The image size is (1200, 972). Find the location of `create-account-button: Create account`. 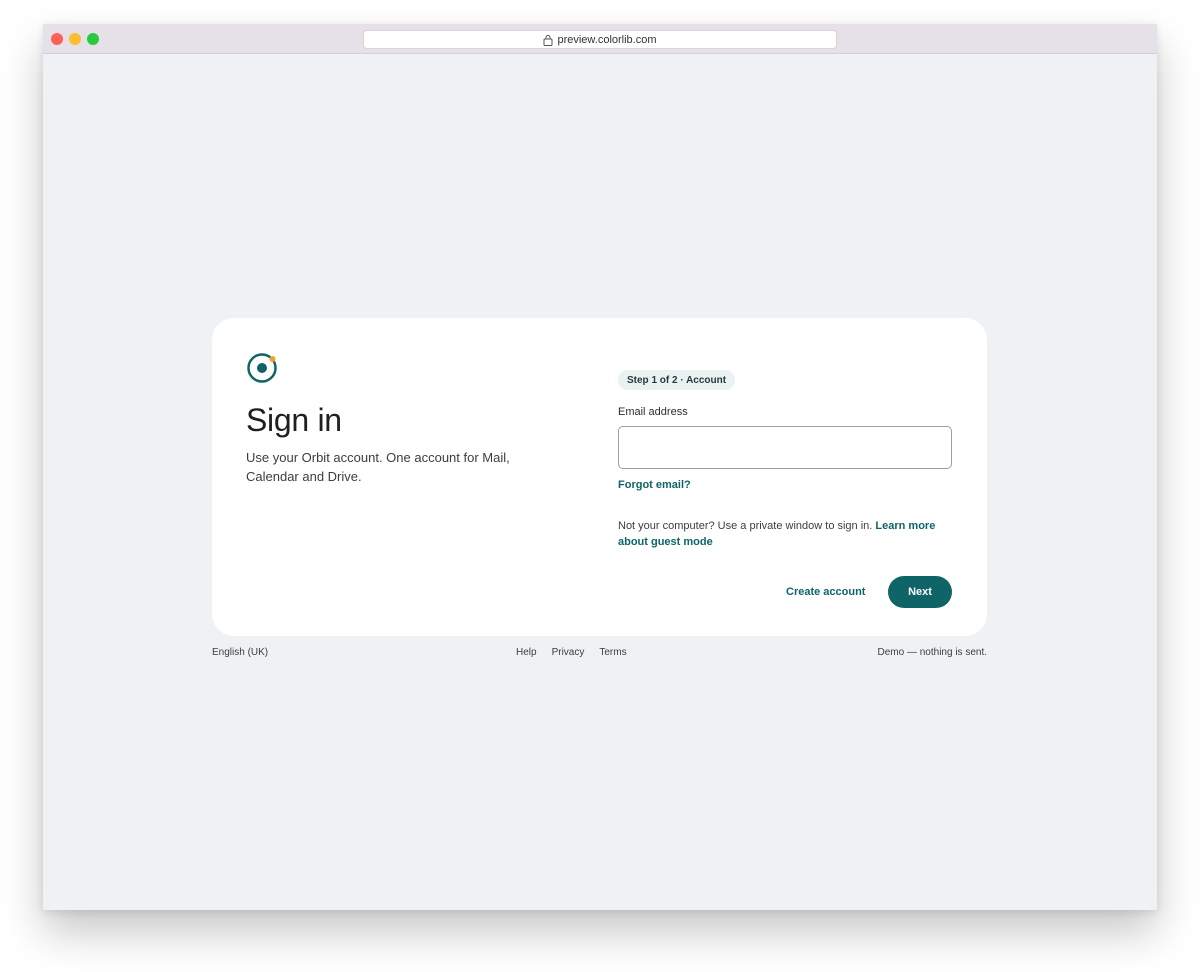

create-account-button: Create account is located at coordinates (825, 592).